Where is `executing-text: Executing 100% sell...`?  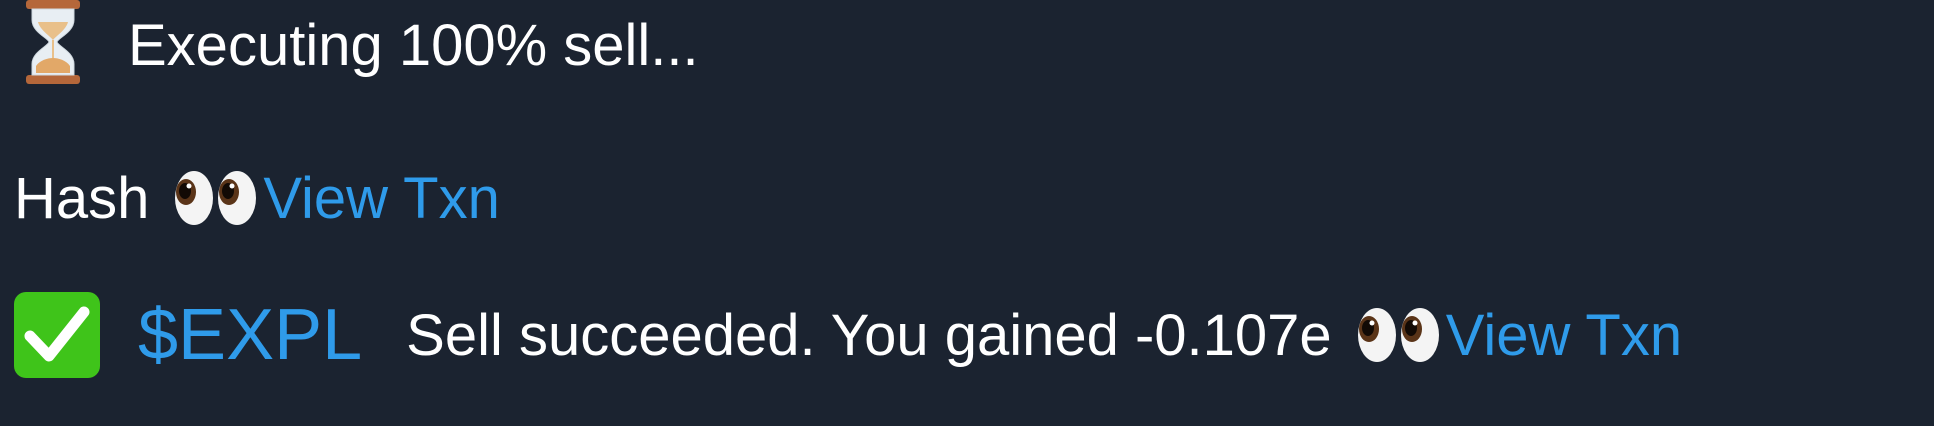
executing-text: Executing 100% sell... is located at coordinates (413, 45).